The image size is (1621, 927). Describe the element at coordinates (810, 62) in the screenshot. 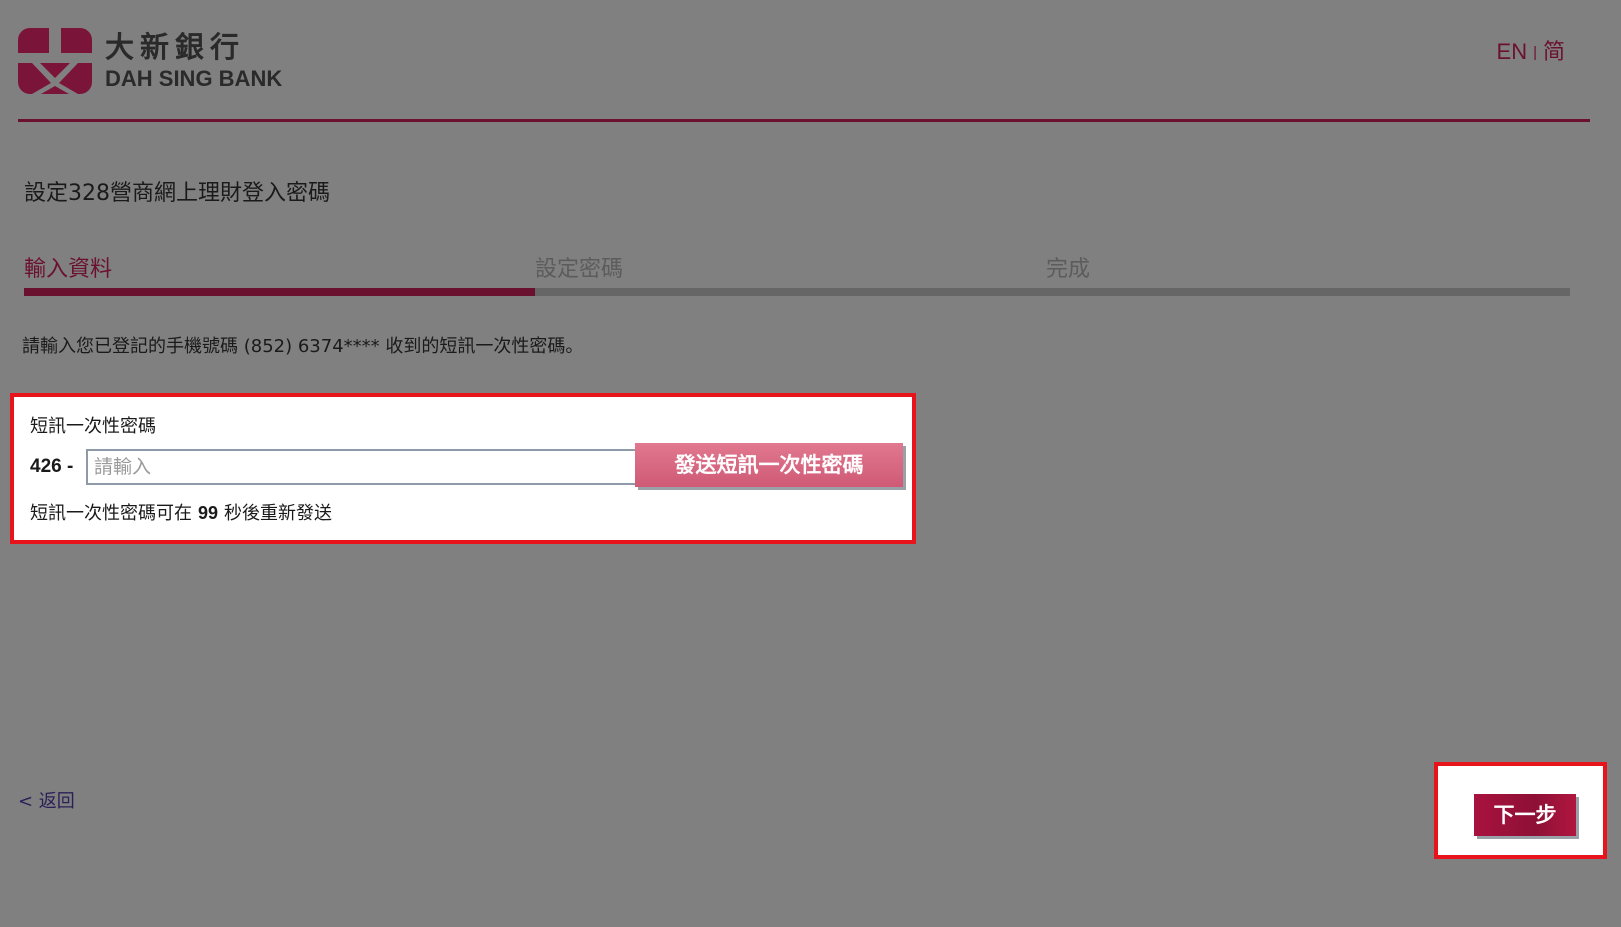

I see `page-header: 大新銀行 DAH SING BANK EN | 简` at that location.